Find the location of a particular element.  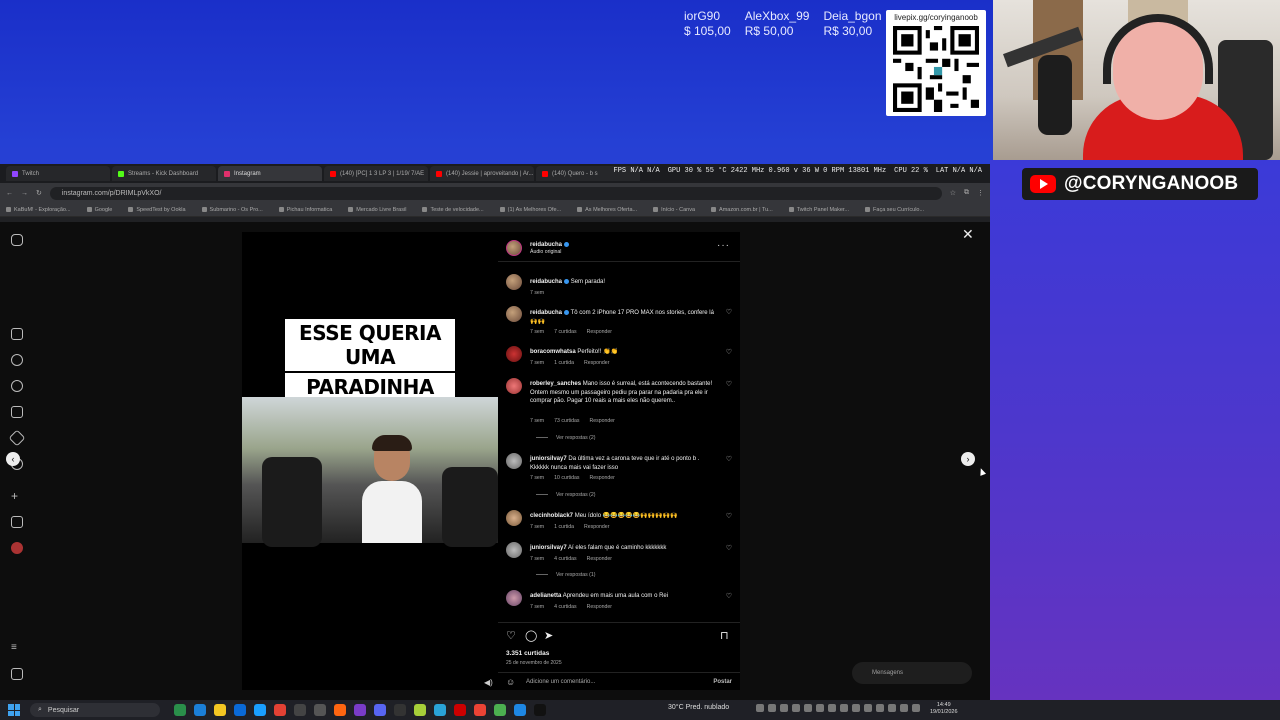

create-icon: + is located at coordinates (17, 496).